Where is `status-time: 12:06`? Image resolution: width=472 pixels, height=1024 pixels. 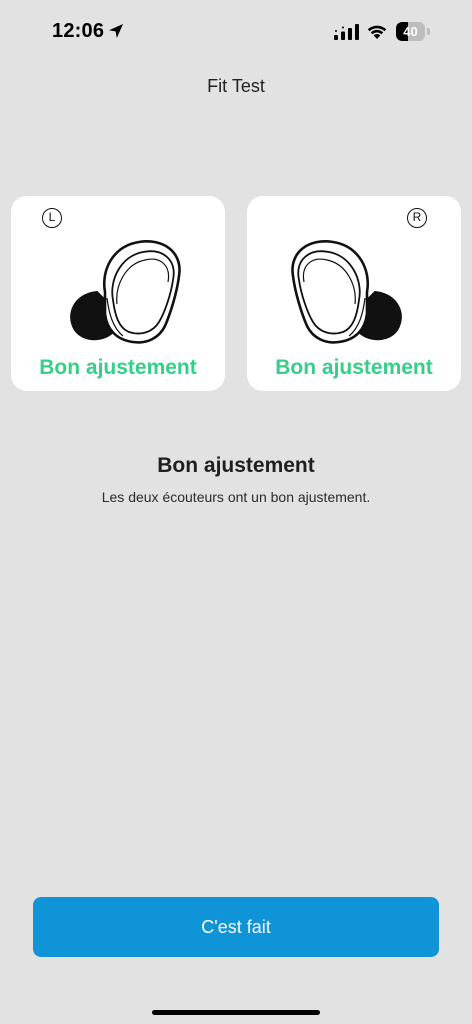 status-time: 12:06 is located at coordinates (78, 31).